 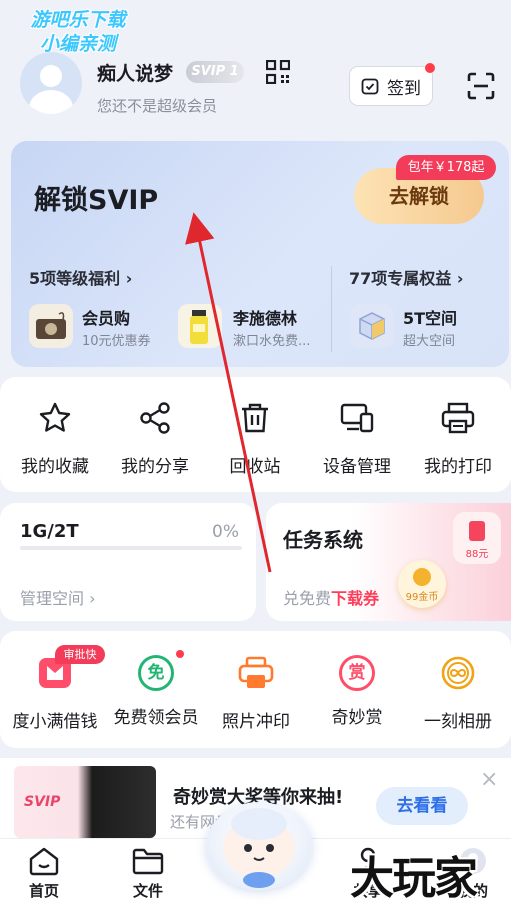 I want to click on service-label: 免费领会员, so click(x=156, y=718).